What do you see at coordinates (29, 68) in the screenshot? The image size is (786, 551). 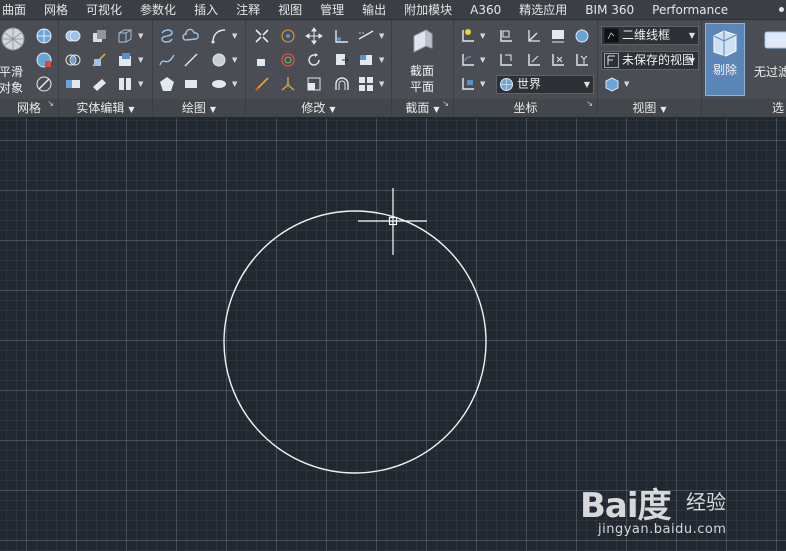 I see `panel-mesh: 平滑 对象 网格 ↘` at bounding box center [29, 68].